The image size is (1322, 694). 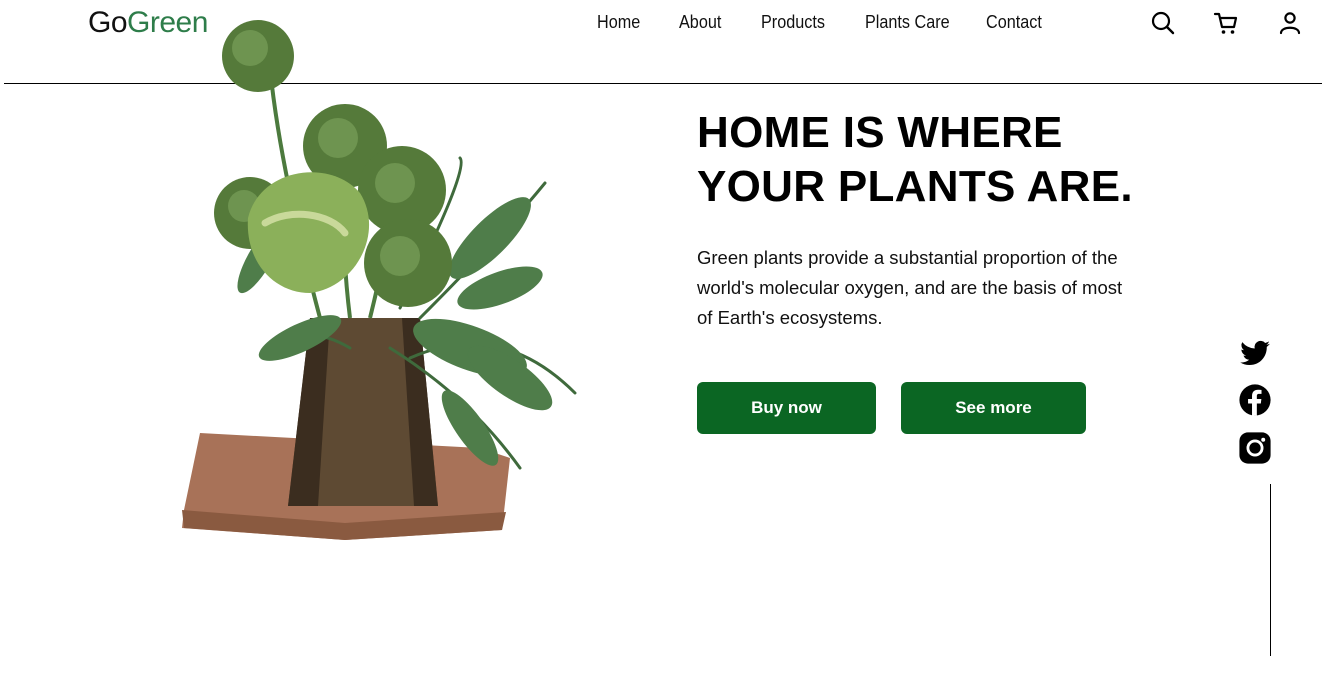 What do you see at coordinates (1255, 448) in the screenshot?
I see `instagram-icon` at bounding box center [1255, 448].